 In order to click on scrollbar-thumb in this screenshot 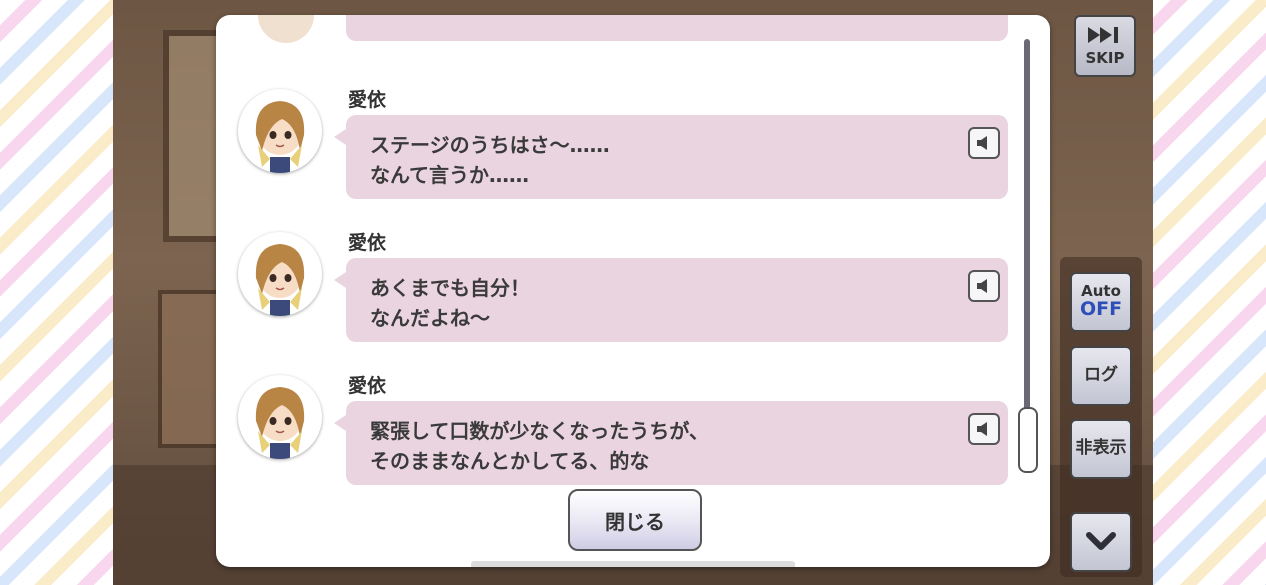, I will do `click(1028, 440)`.